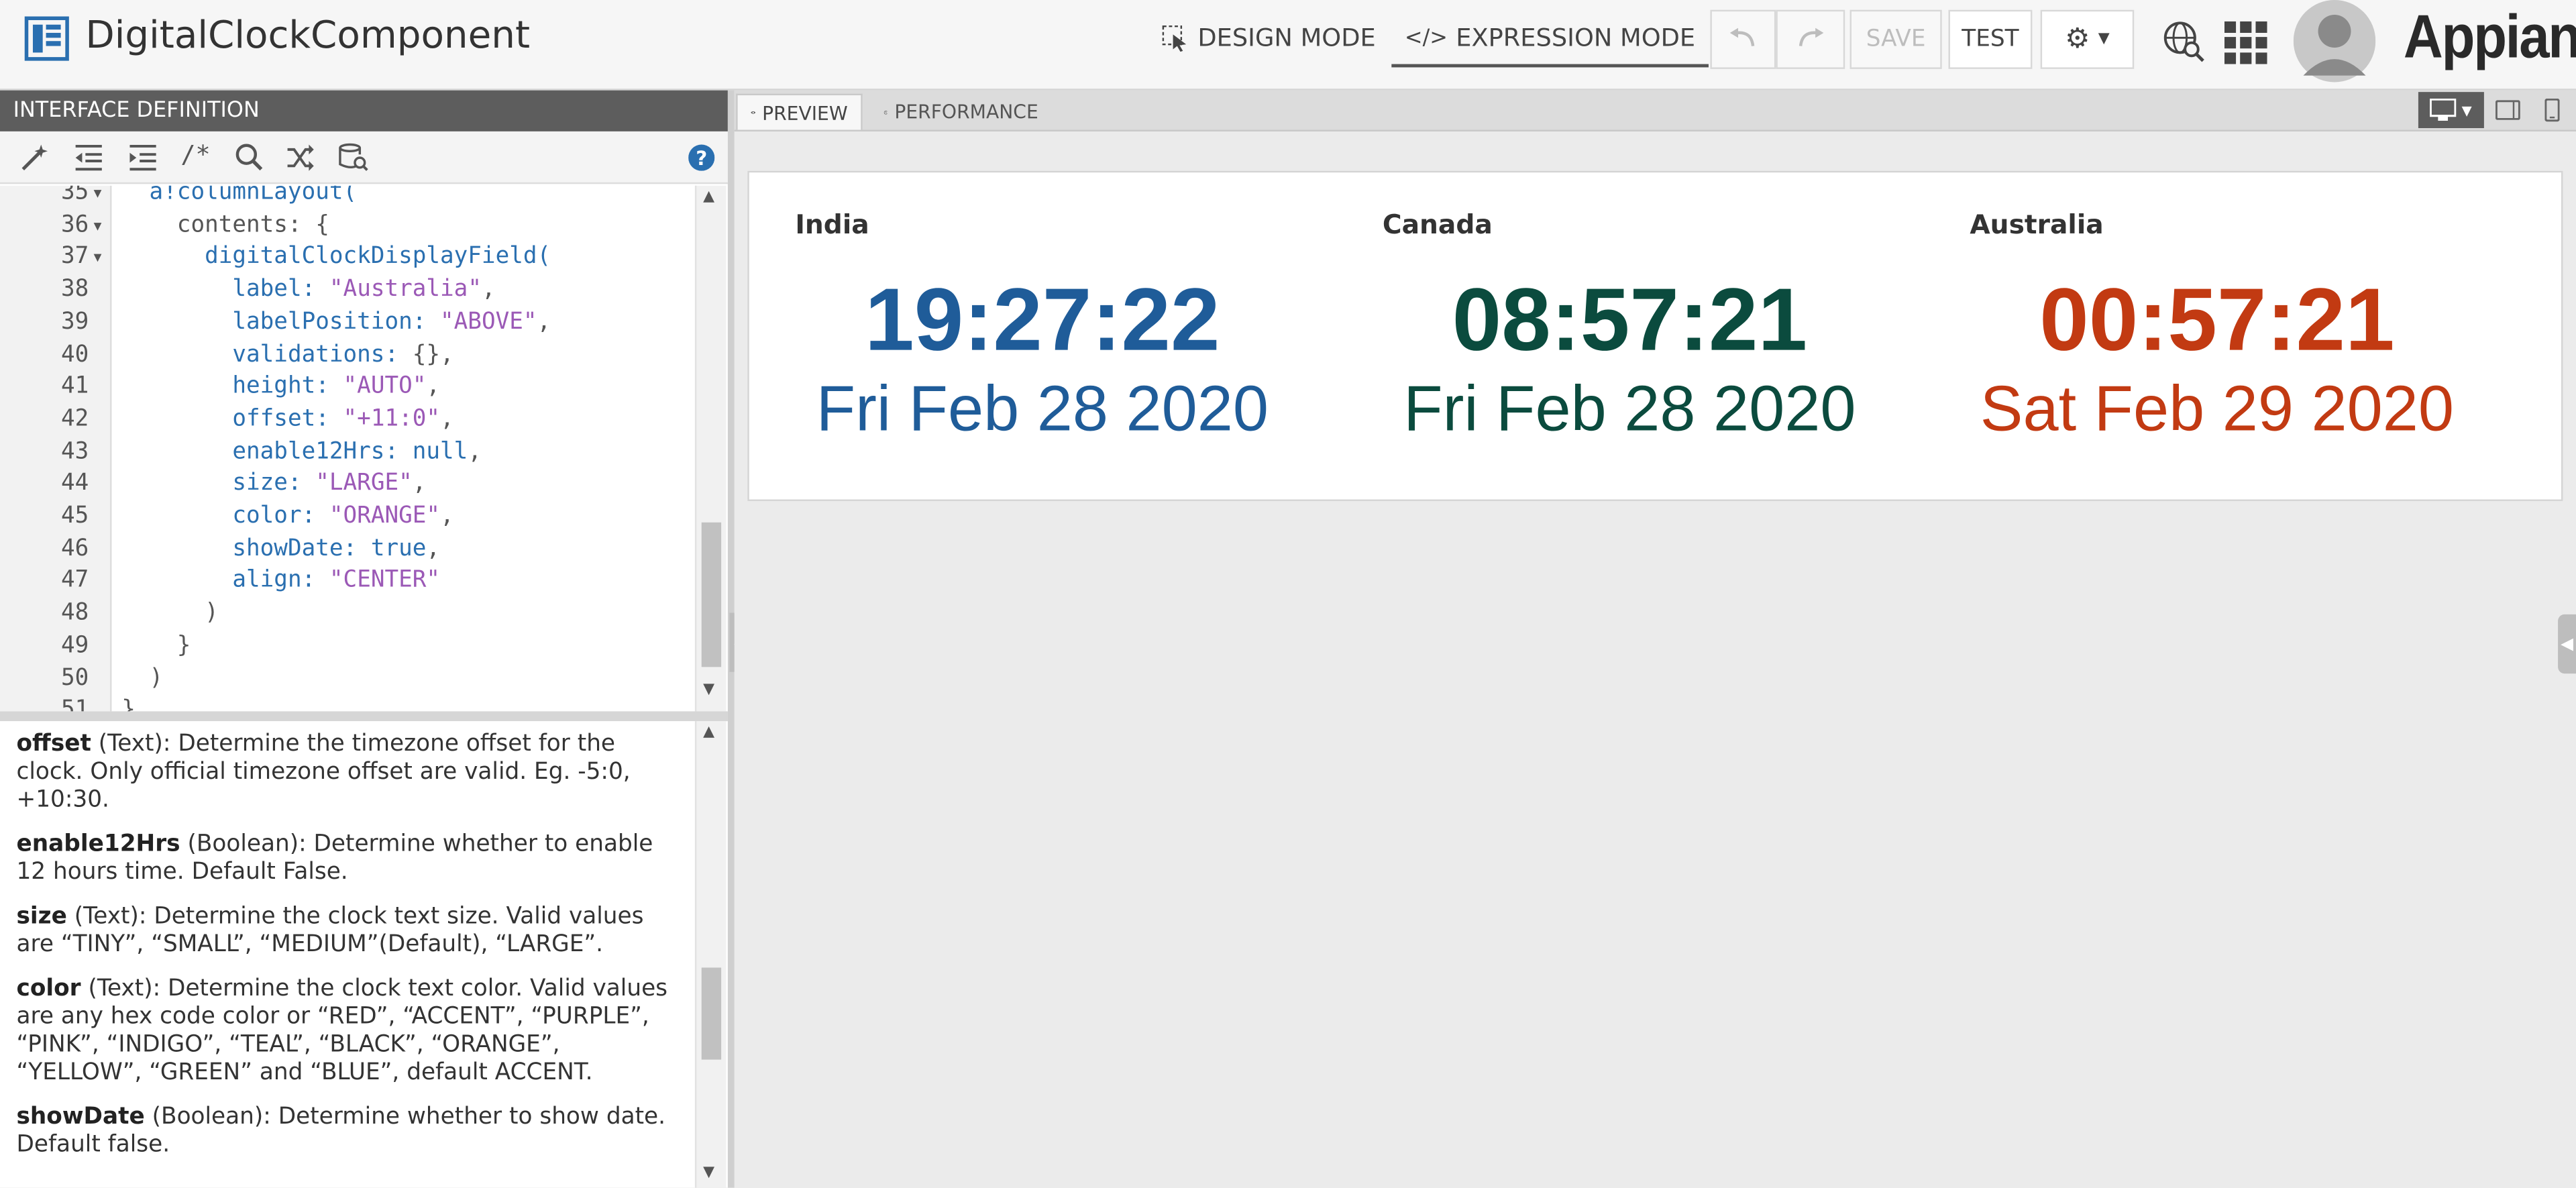 The height and width of the screenshot is (1188, 2576). Describe the element at coordinates (799, 111) in the screenshot. I see `tab-preview: PREVIEW` at that location.